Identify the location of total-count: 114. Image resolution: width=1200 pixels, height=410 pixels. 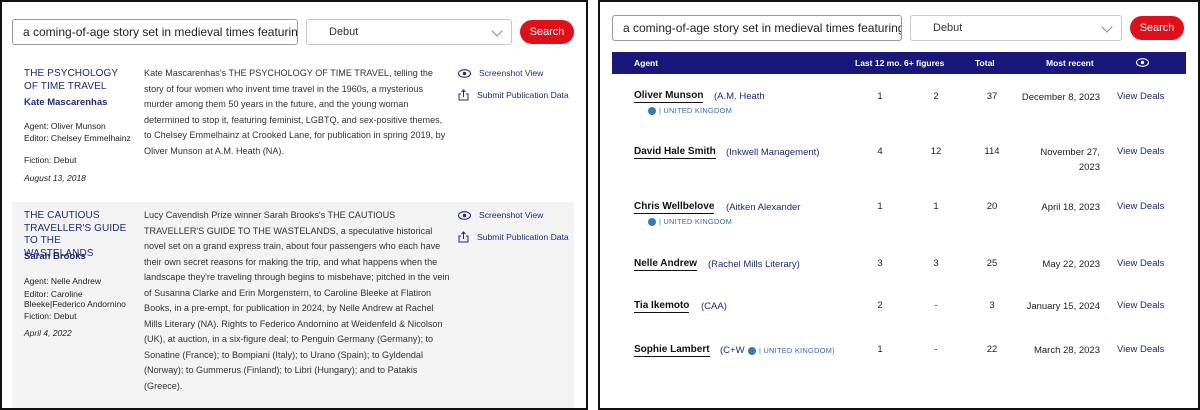
(992, 151).